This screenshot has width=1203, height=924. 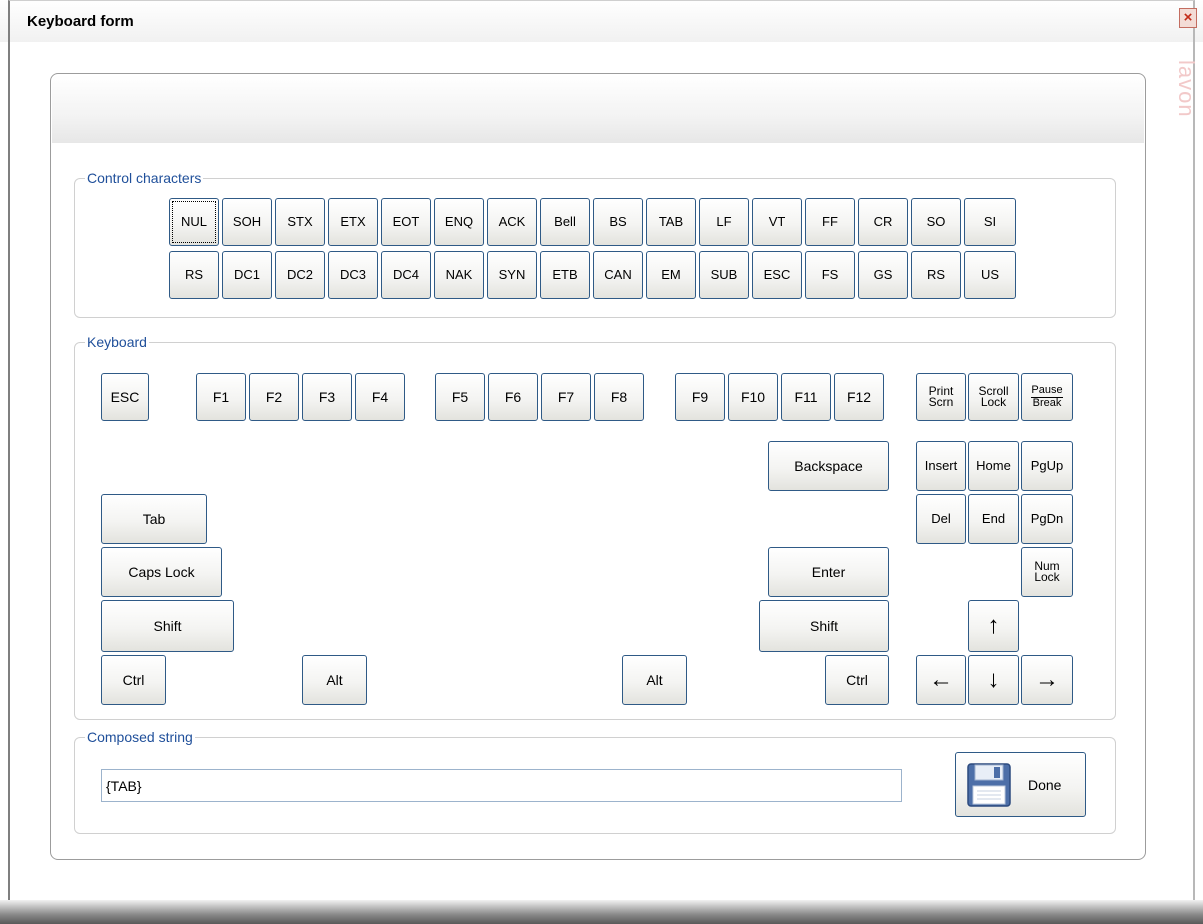 I want to click on control-key-gs: GS, so click(x=883, y=275).